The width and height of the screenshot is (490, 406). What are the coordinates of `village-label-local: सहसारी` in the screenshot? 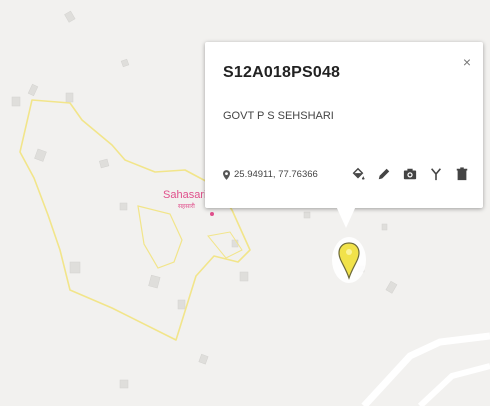 It's located at (186, 207).